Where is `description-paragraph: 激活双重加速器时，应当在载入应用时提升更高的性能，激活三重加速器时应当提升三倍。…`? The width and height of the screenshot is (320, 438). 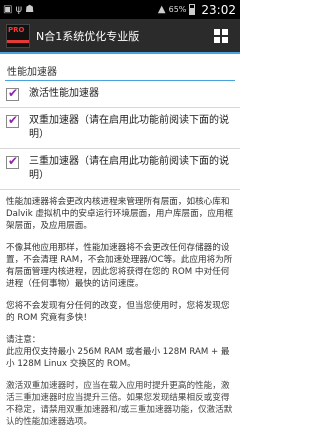 description-paragraph: 激活双重加速器时，应当在载入应用时提升更高的性能，激活三重加速器时应当提升三倍。… is located at coordinates (119, 404).